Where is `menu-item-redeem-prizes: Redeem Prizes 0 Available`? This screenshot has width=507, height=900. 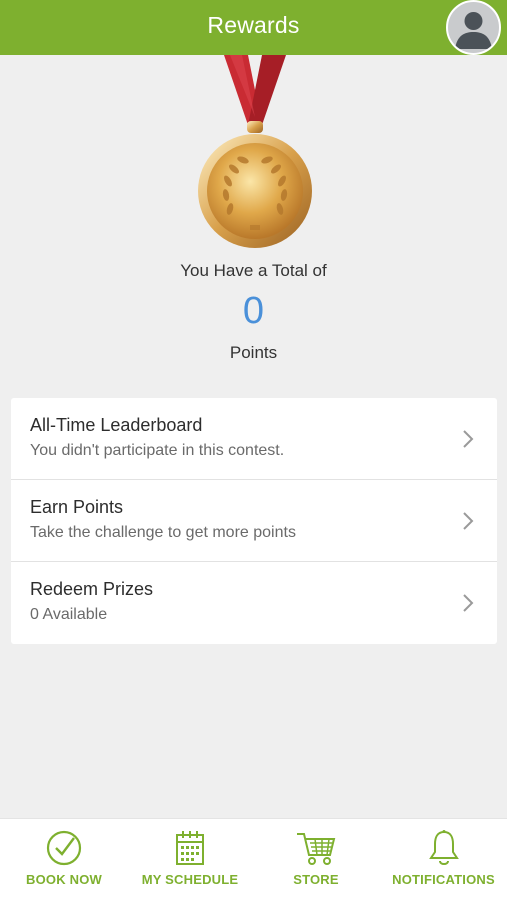 menu-item-redeem-prizes: Redeem Prizes 0 Available is located at coordinates (254, 603).